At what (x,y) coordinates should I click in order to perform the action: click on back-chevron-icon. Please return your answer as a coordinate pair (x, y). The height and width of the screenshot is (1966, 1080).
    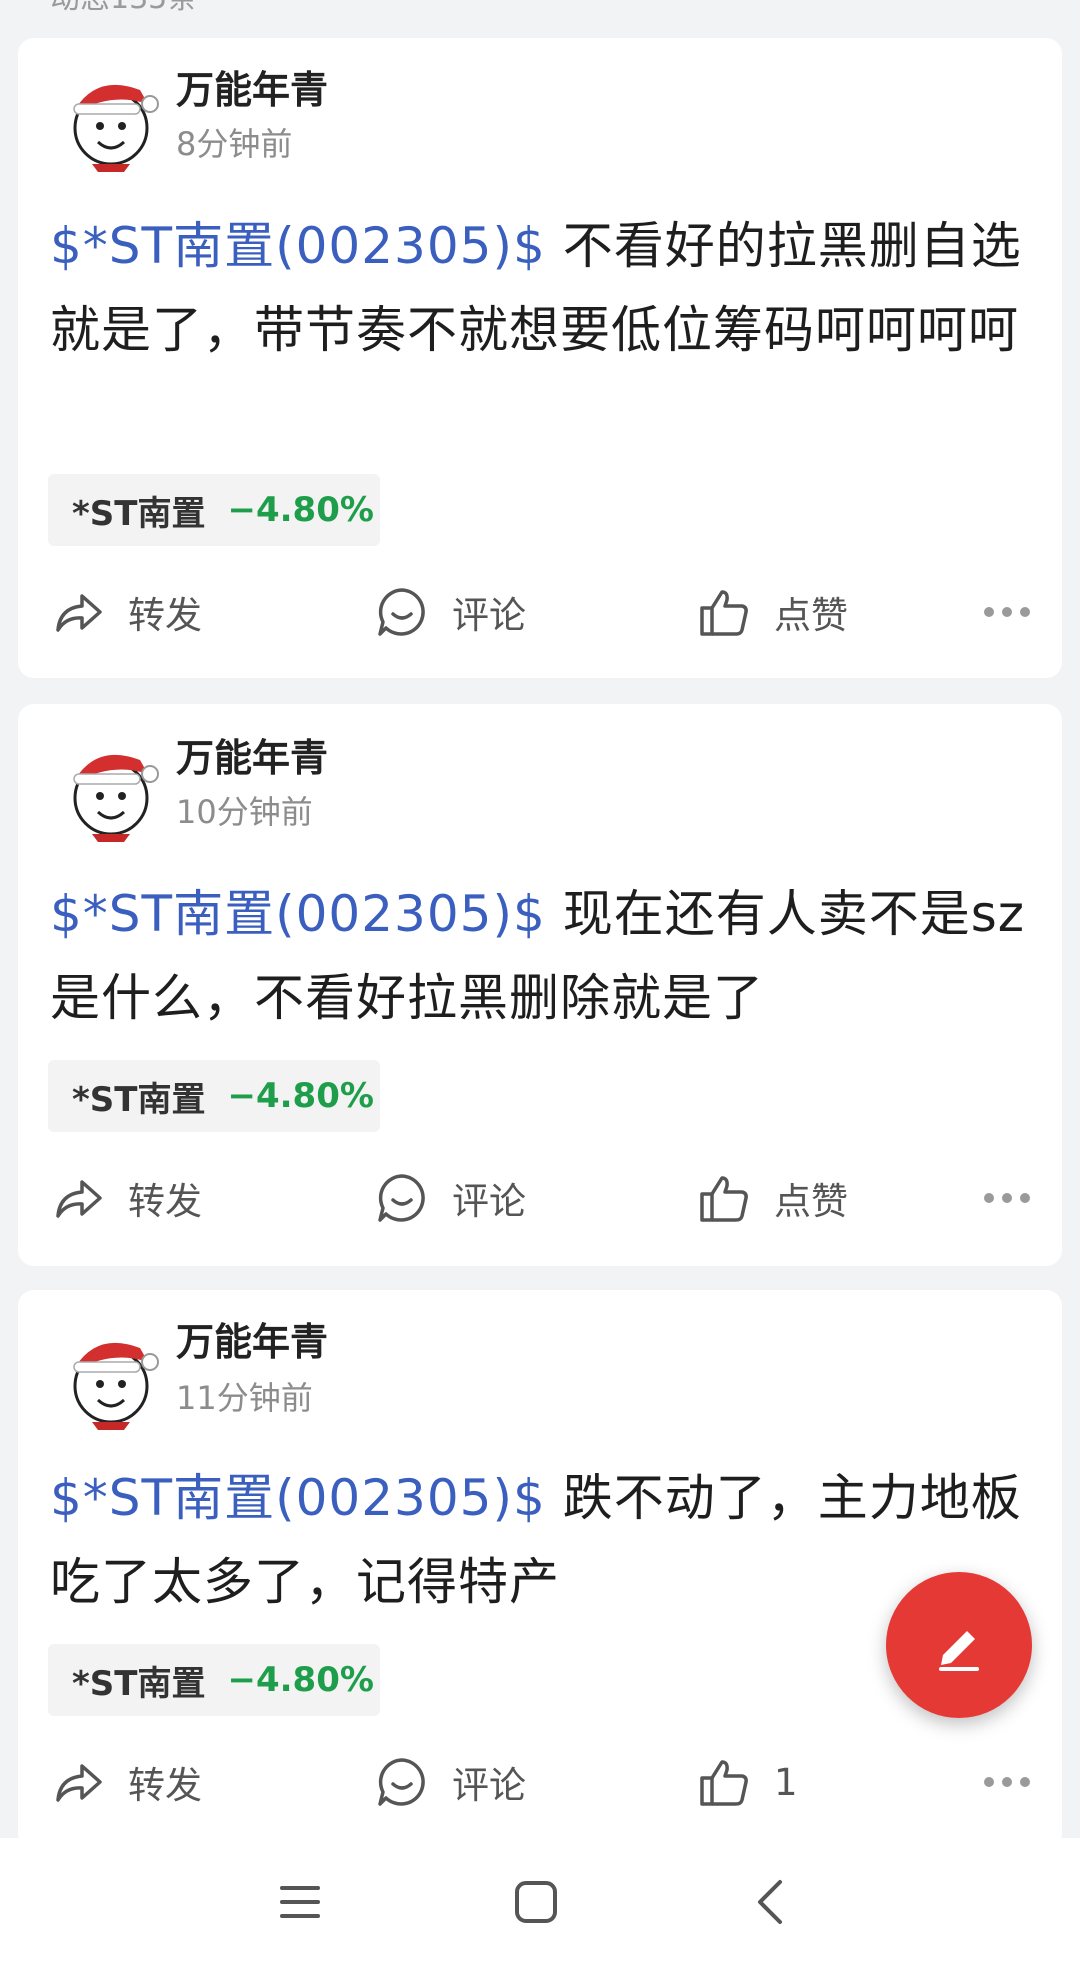
    Looking at the image, I should click on (770, 1902).